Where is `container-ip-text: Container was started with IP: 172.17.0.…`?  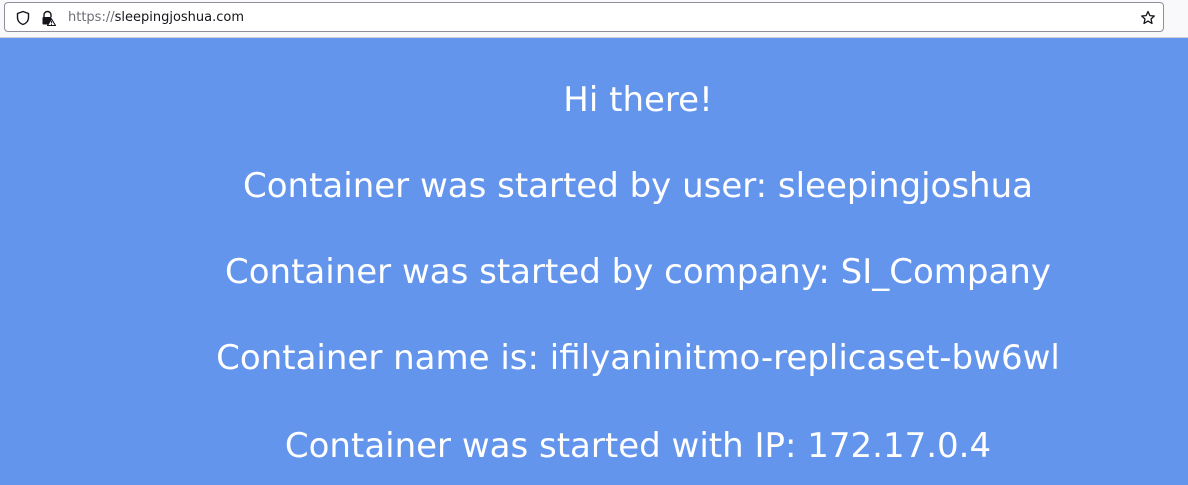 container-ip-text: Container was started with IP: 172.17.0.… is located at coordinates (638, 446).